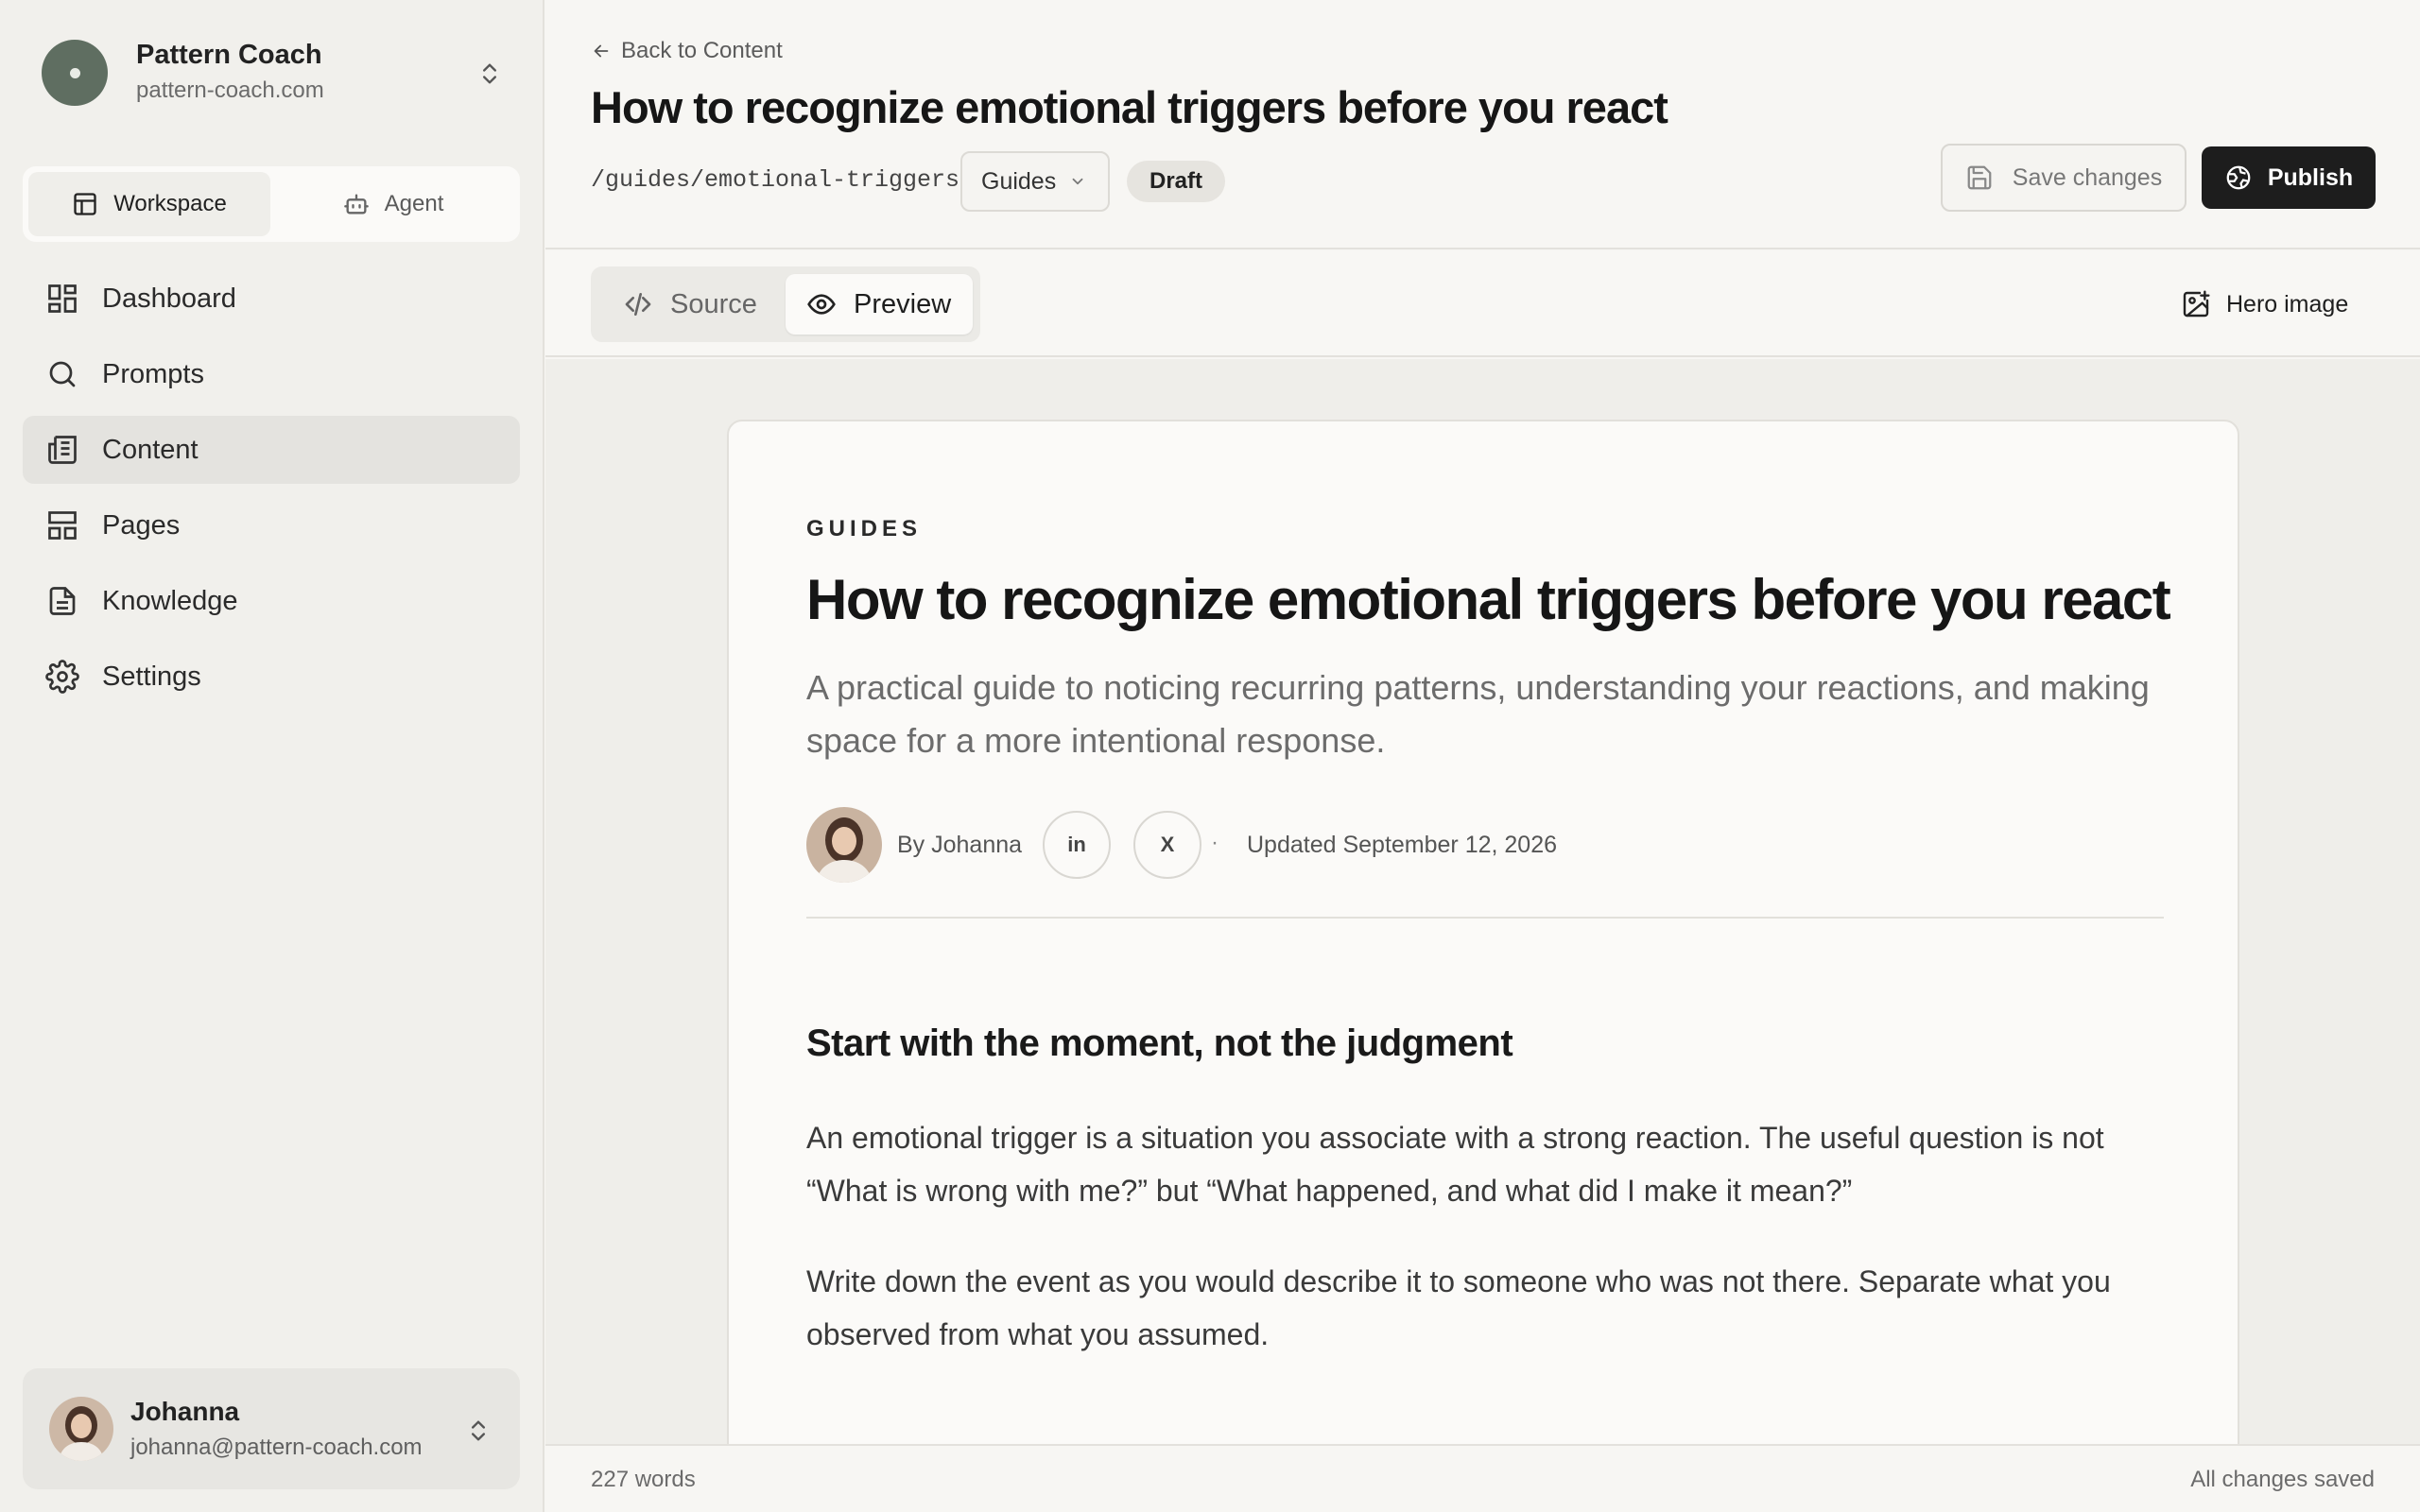  I want to click on hero-image-button: Hero image, so click(2264, 304).